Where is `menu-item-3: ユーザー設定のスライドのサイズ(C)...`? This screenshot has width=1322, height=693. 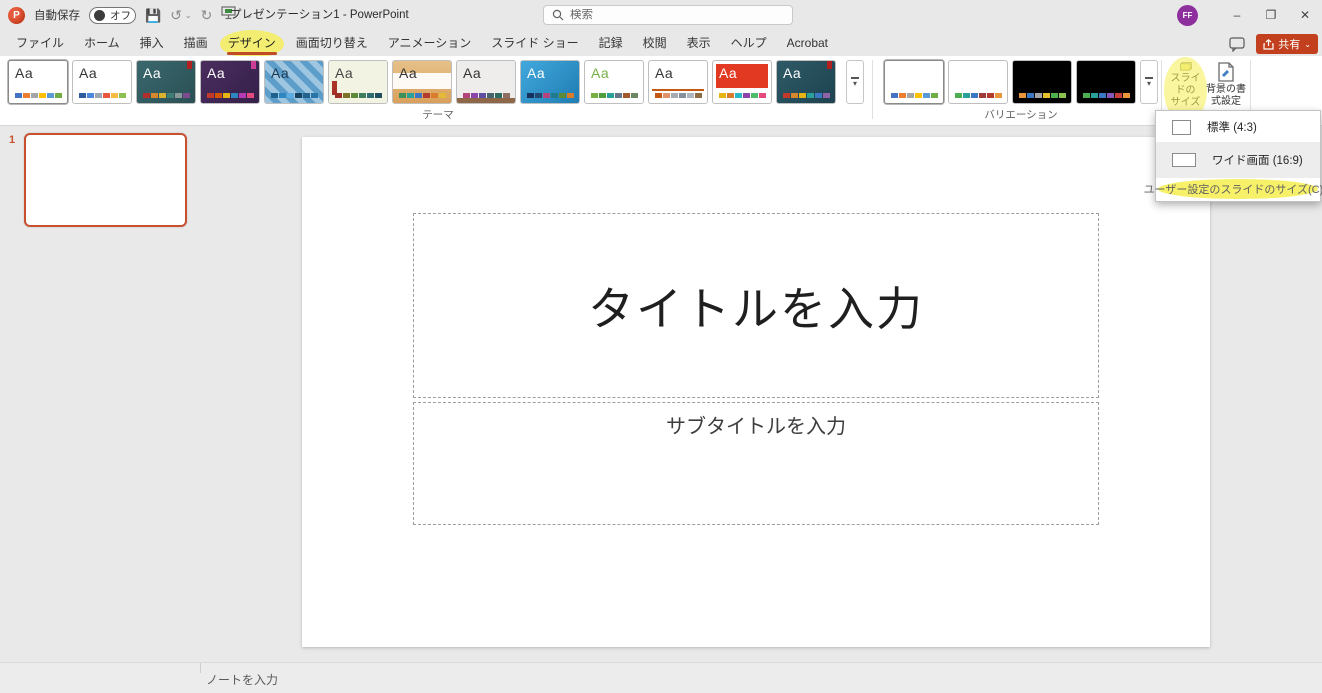
menu-item-3: ユーザー設定のスライドのサイズ(C)... is located at coordinates (1233, 189).